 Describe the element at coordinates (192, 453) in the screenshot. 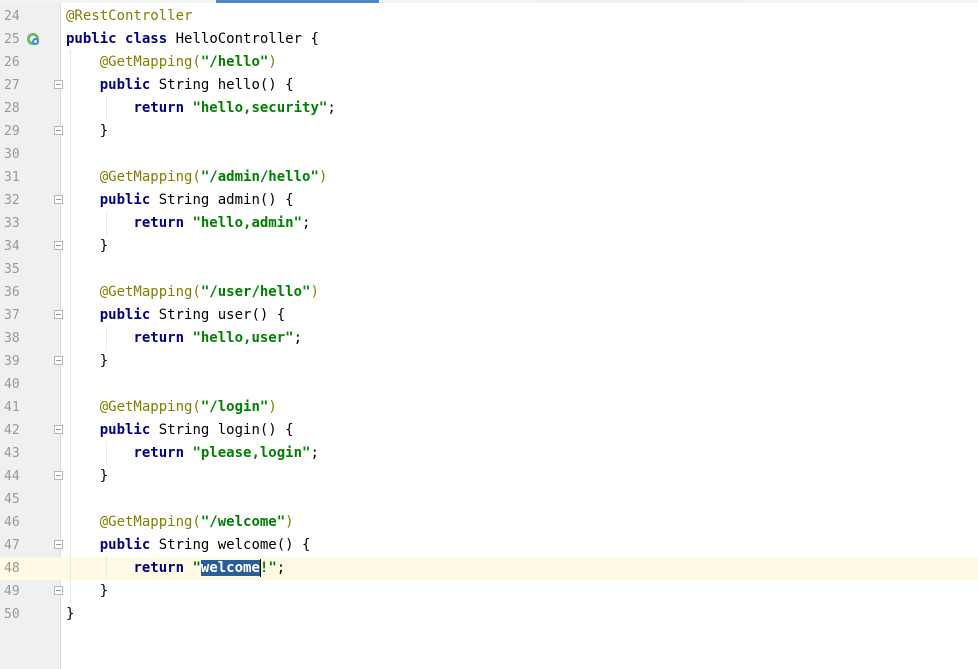

I see `code-text: return "please,login";` at that location.